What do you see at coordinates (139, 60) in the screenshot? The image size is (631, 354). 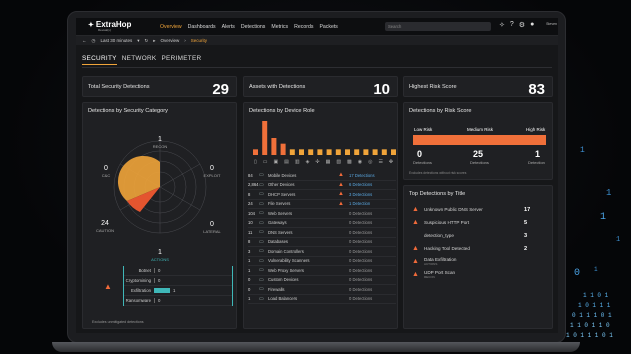 I see `tab-network: NETWORK` at bounding box center [139, 60].